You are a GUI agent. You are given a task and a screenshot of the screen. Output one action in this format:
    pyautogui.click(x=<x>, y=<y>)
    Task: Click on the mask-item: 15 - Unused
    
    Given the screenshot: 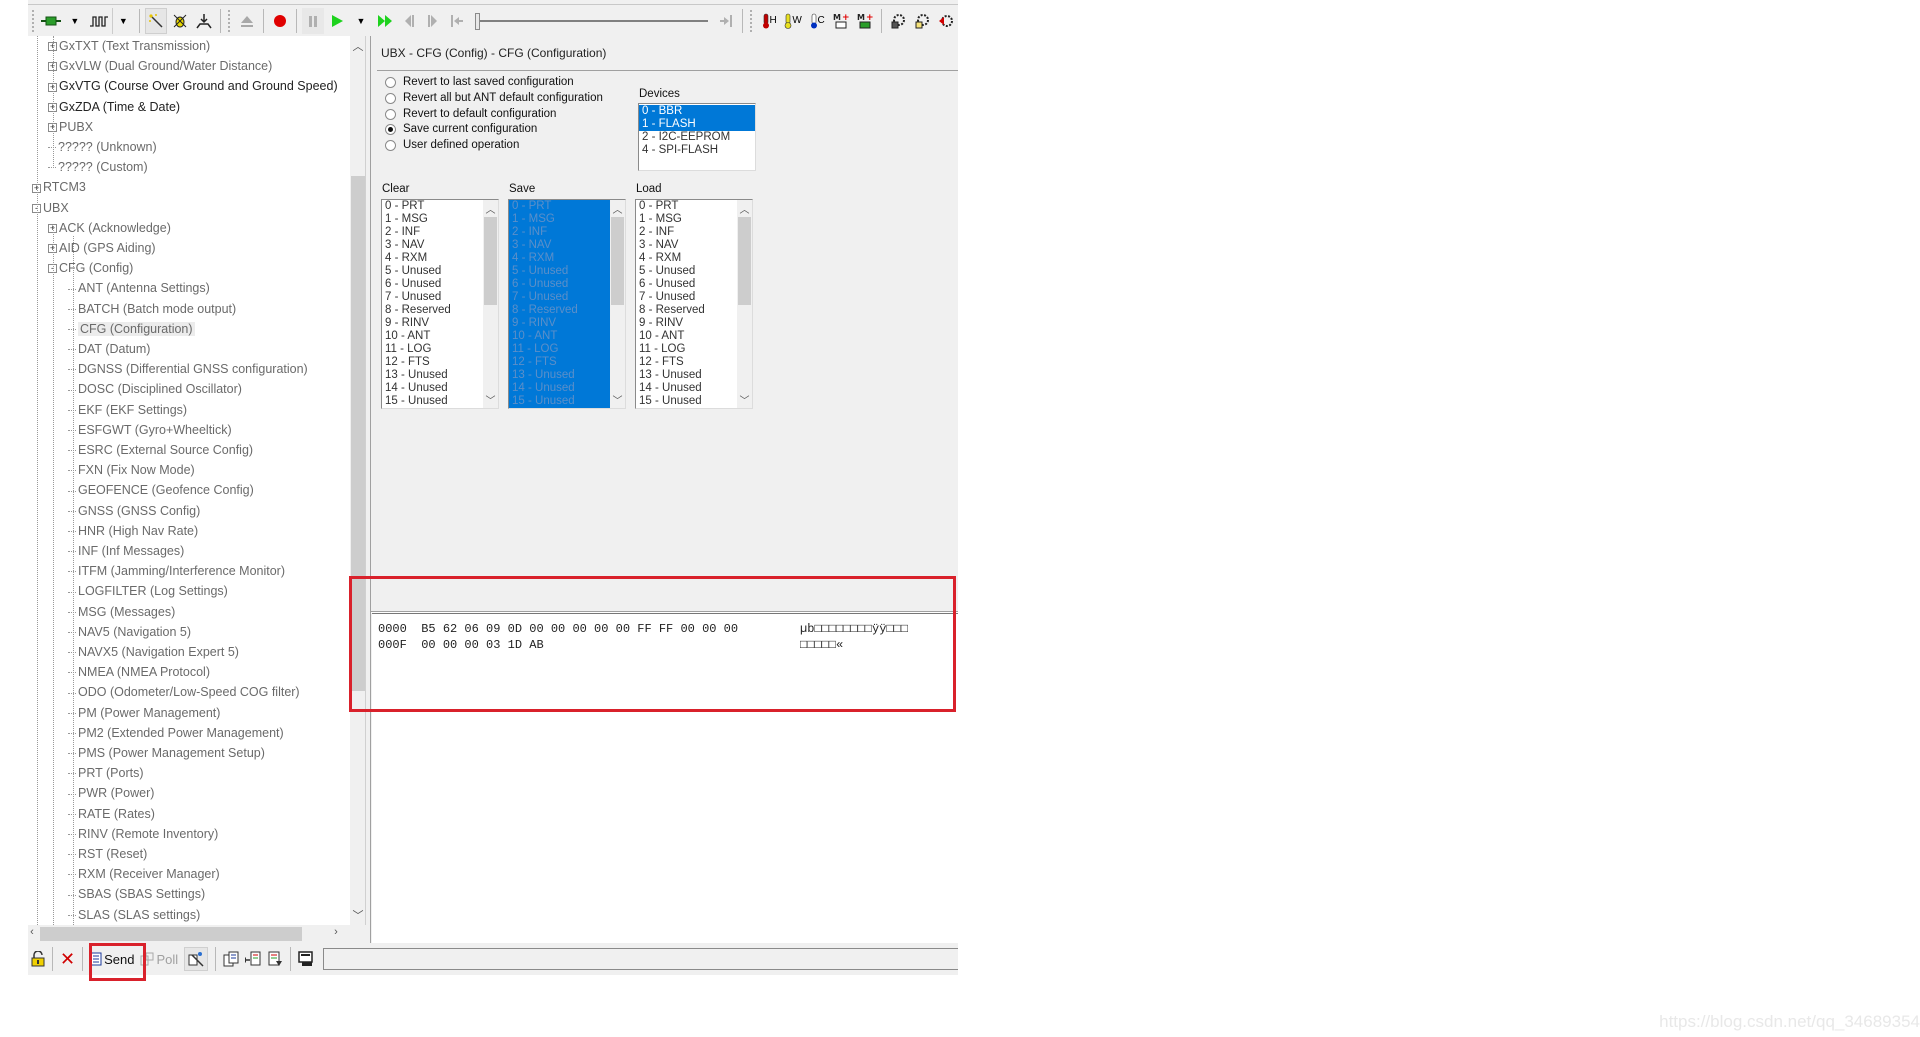 What is the action you would take?
    pyautogui.click(x=694, y=401)
    